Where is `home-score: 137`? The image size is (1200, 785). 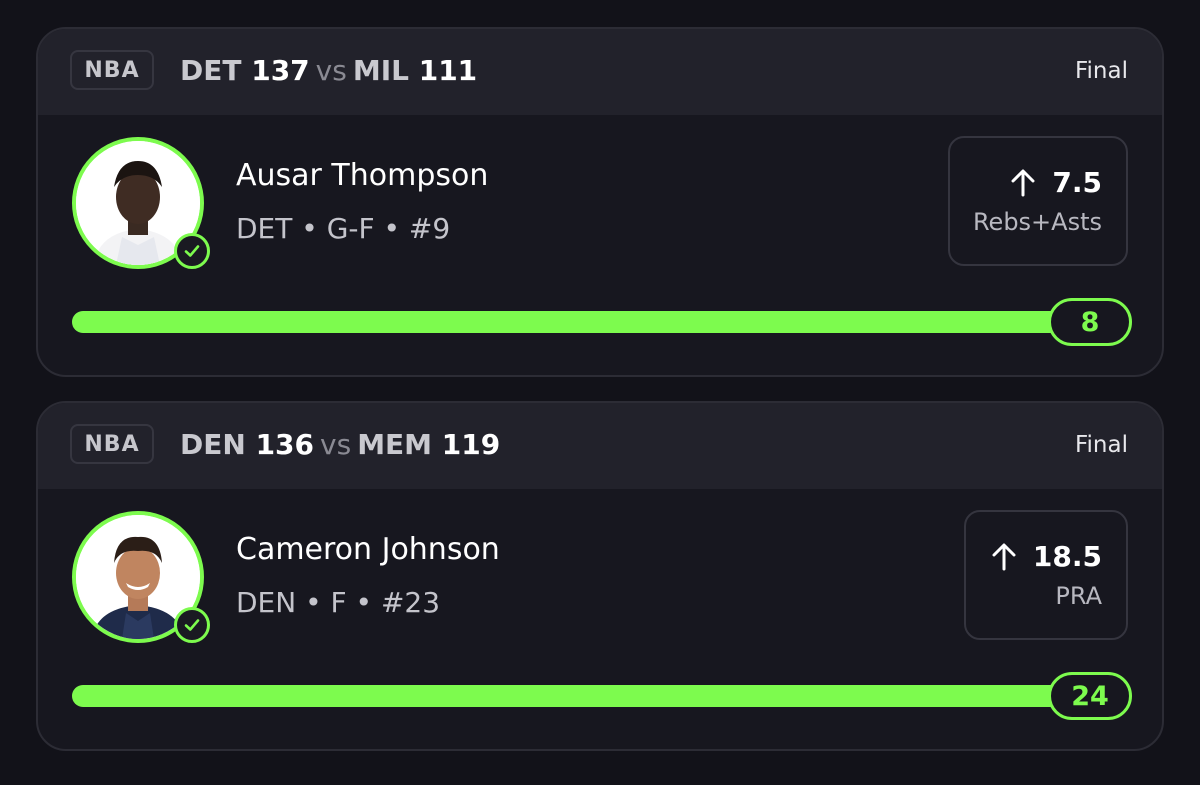 home-score: 137 is located at coordinates (280, 70).